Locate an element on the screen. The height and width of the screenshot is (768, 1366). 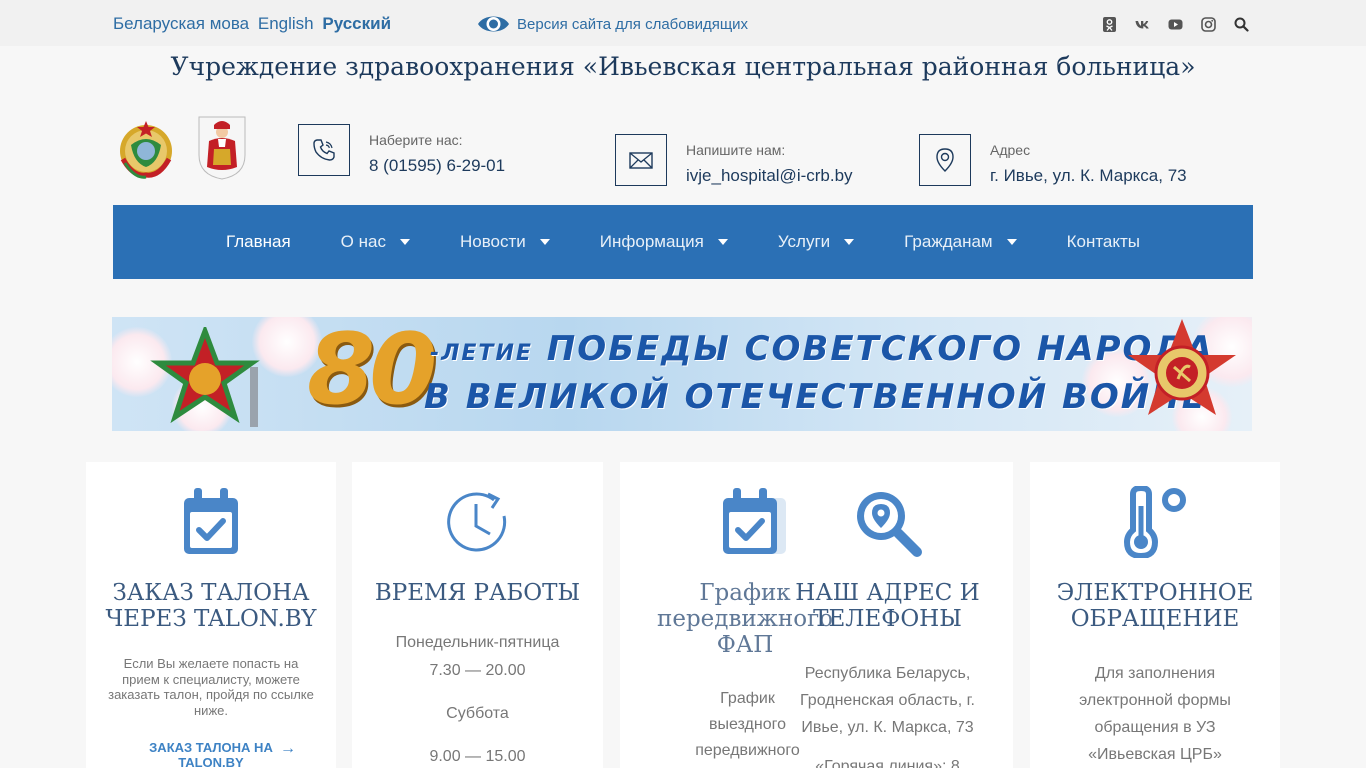
envelope-icon is located at coordinates (641, 160).